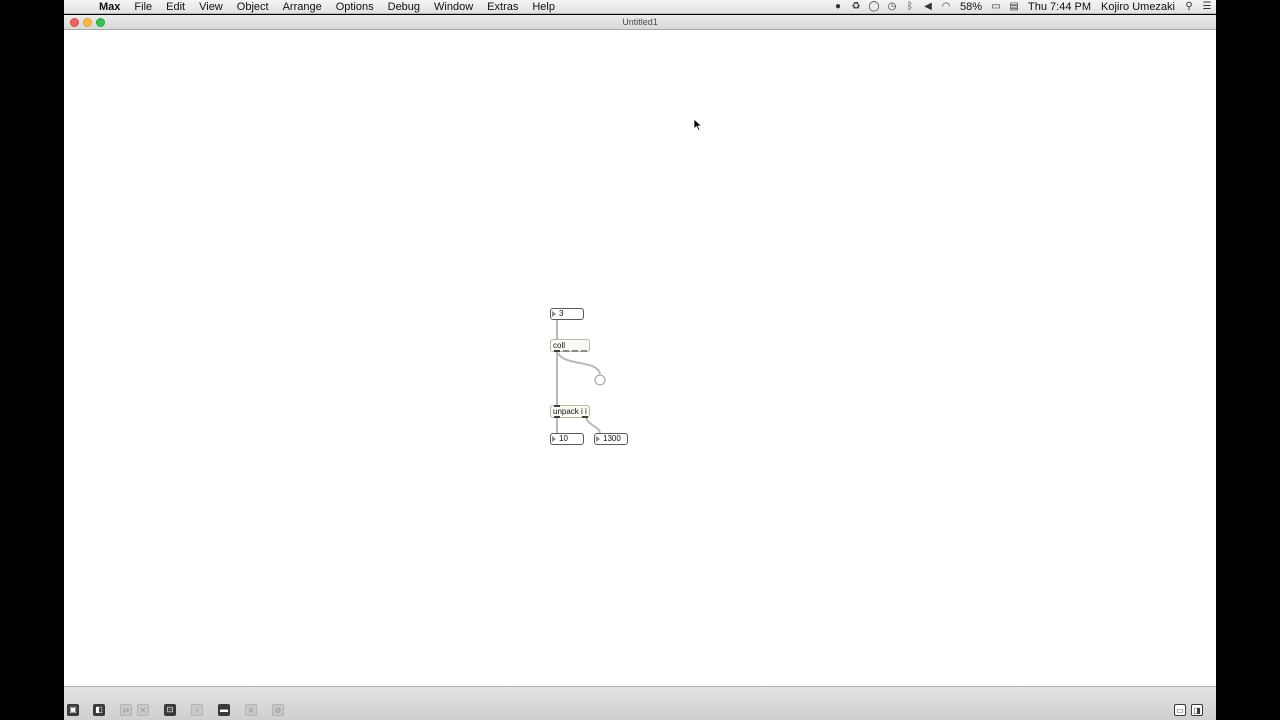 The width and height of the screenshot is (1280, 720). I want to click on bpatcher-icon: ▬, so click(224, 710).